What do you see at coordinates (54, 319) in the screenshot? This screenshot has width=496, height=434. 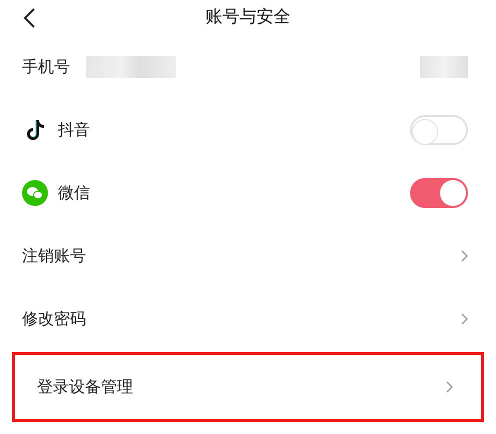 I see `row-label: 修改密码` at bounding box center [54, 319].